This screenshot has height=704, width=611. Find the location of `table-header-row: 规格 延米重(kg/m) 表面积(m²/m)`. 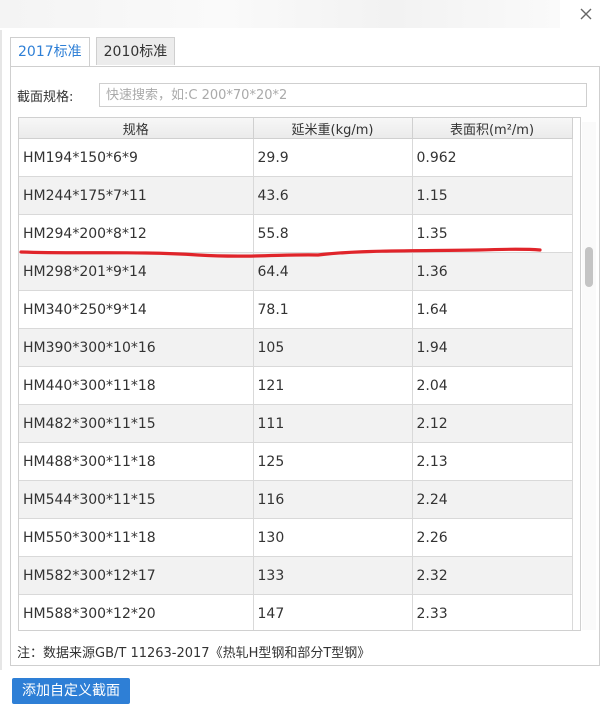

table-header-row: 规格 延米重(kg/m) 表面积(m²/m) is located at coordinates (296, 128).